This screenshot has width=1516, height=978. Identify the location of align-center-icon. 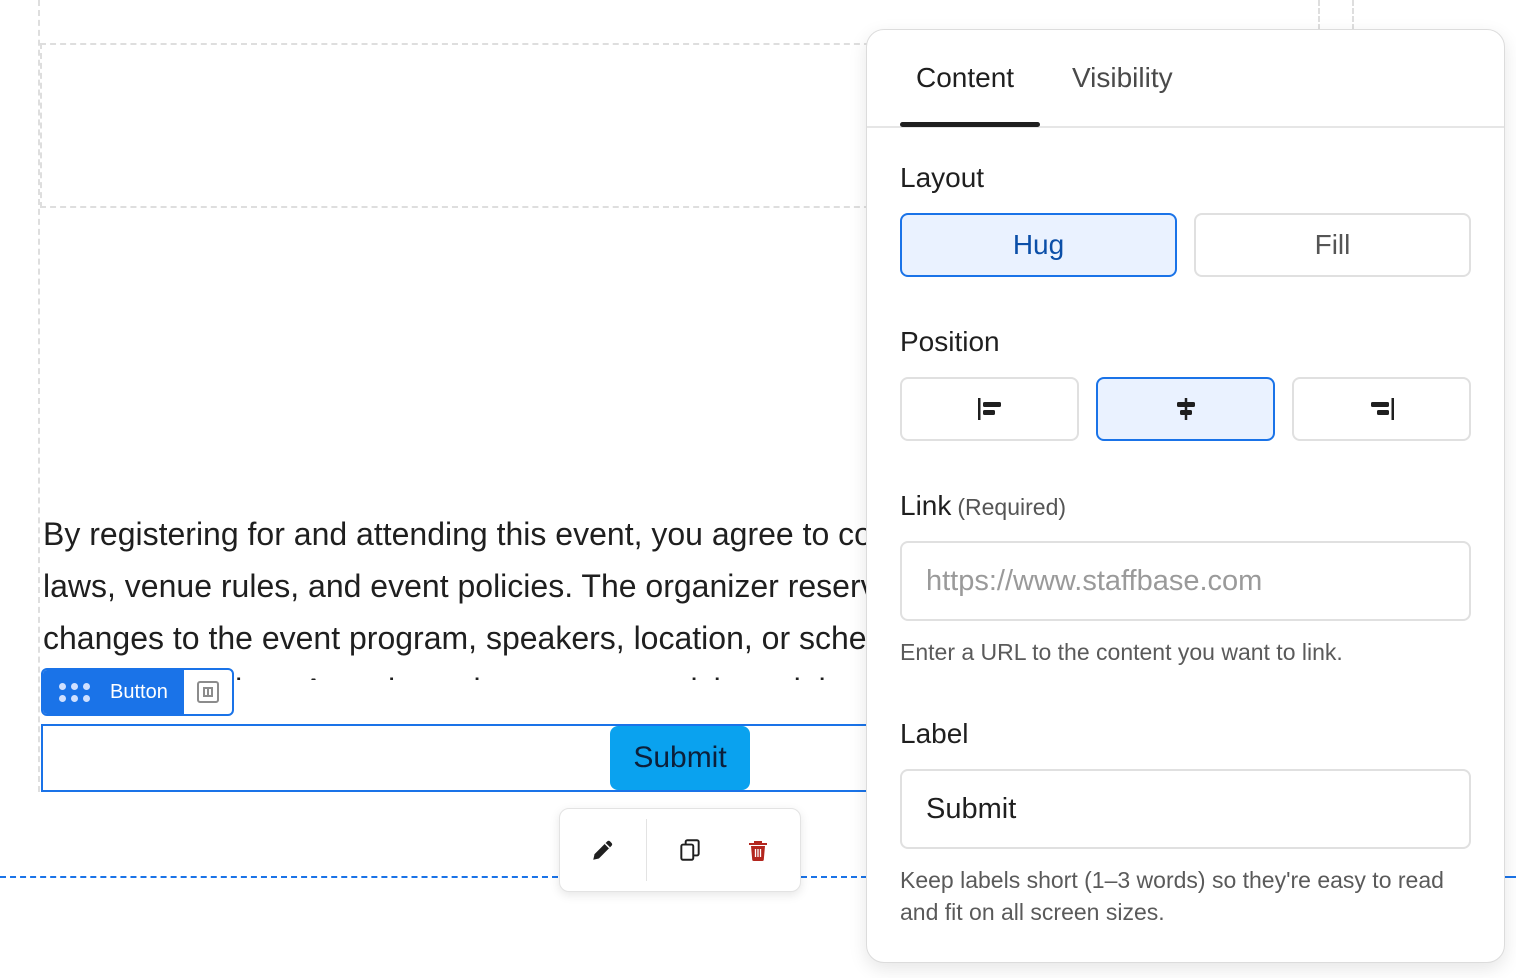
(1185, 409).